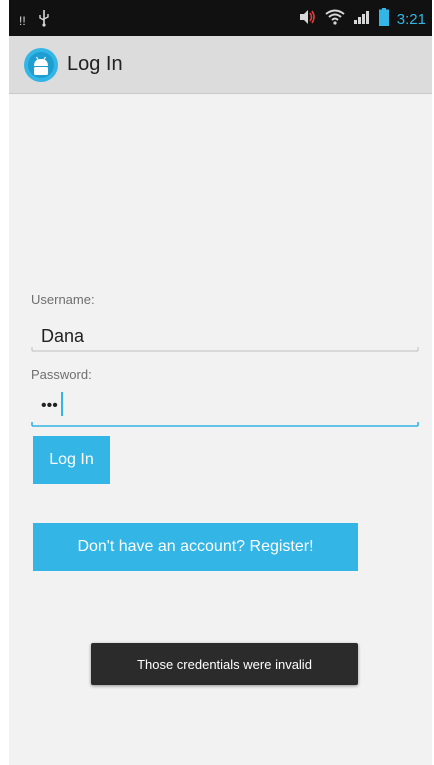 This screenshot has height=765, width=434. I want to click on action-bar: Log In, so click(220, 65).